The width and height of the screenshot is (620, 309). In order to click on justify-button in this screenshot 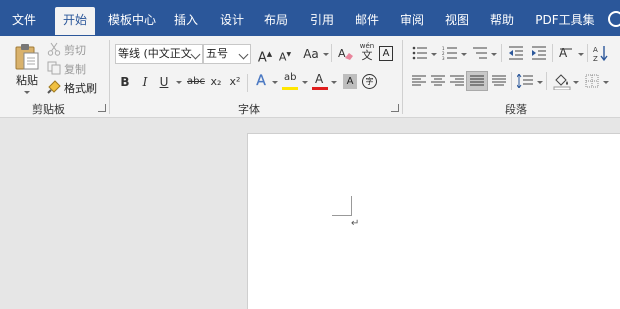, I will do `click(477, 81)`.